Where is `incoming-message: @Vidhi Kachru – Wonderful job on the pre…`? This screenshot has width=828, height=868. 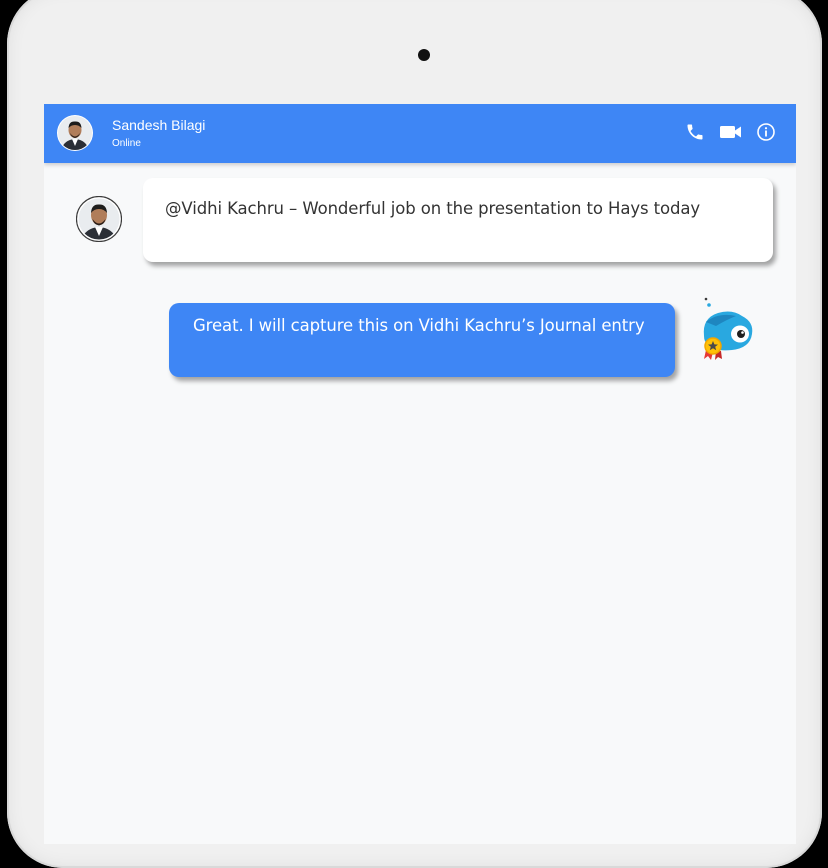
incoming-message: @Vidhi Kachru – Wonderful job on the pre… is located at coordinates (458, 220).